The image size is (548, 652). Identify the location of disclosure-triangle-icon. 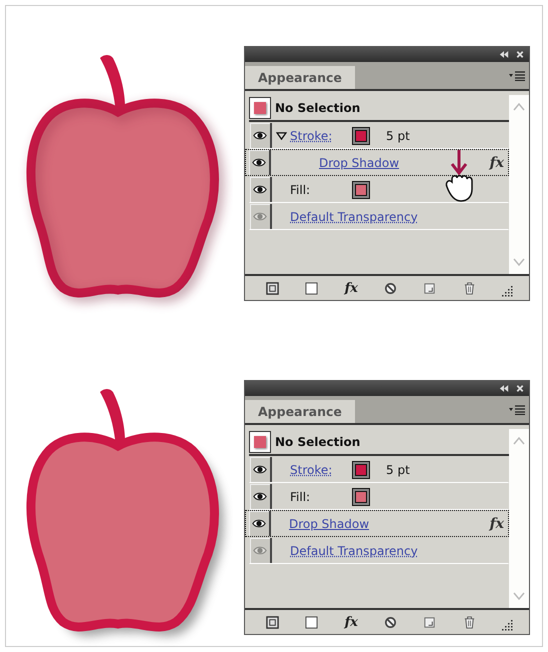
(281, 136).